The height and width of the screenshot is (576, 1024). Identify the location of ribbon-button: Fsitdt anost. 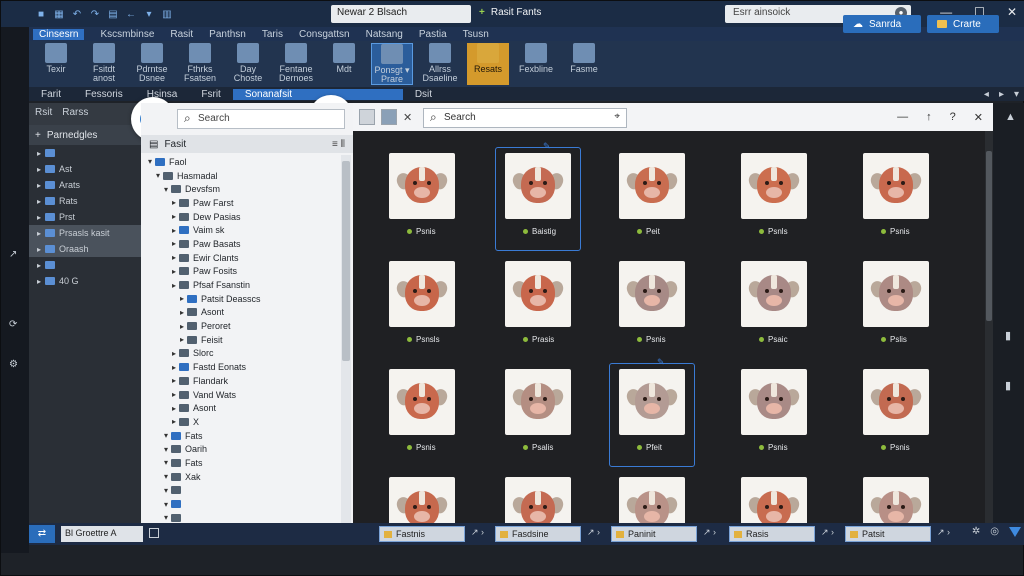
(104, 64).